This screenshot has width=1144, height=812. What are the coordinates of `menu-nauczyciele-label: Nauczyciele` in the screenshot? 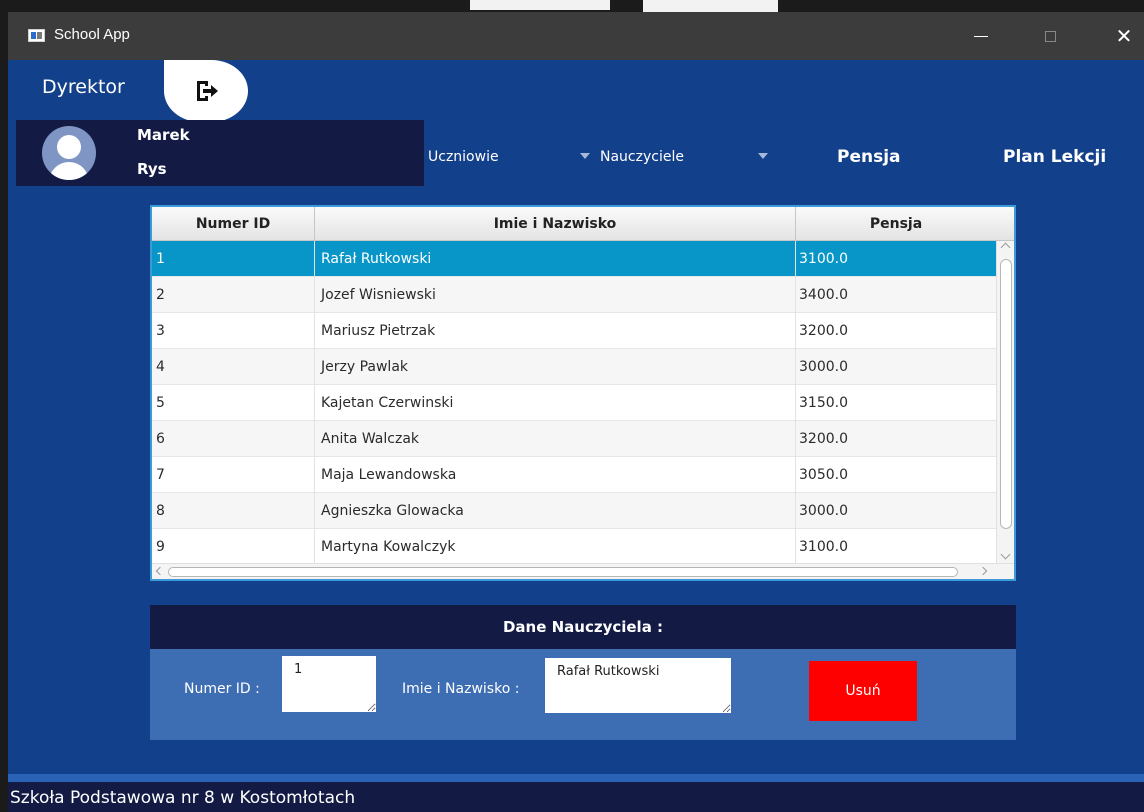 It's located at (642, 157).